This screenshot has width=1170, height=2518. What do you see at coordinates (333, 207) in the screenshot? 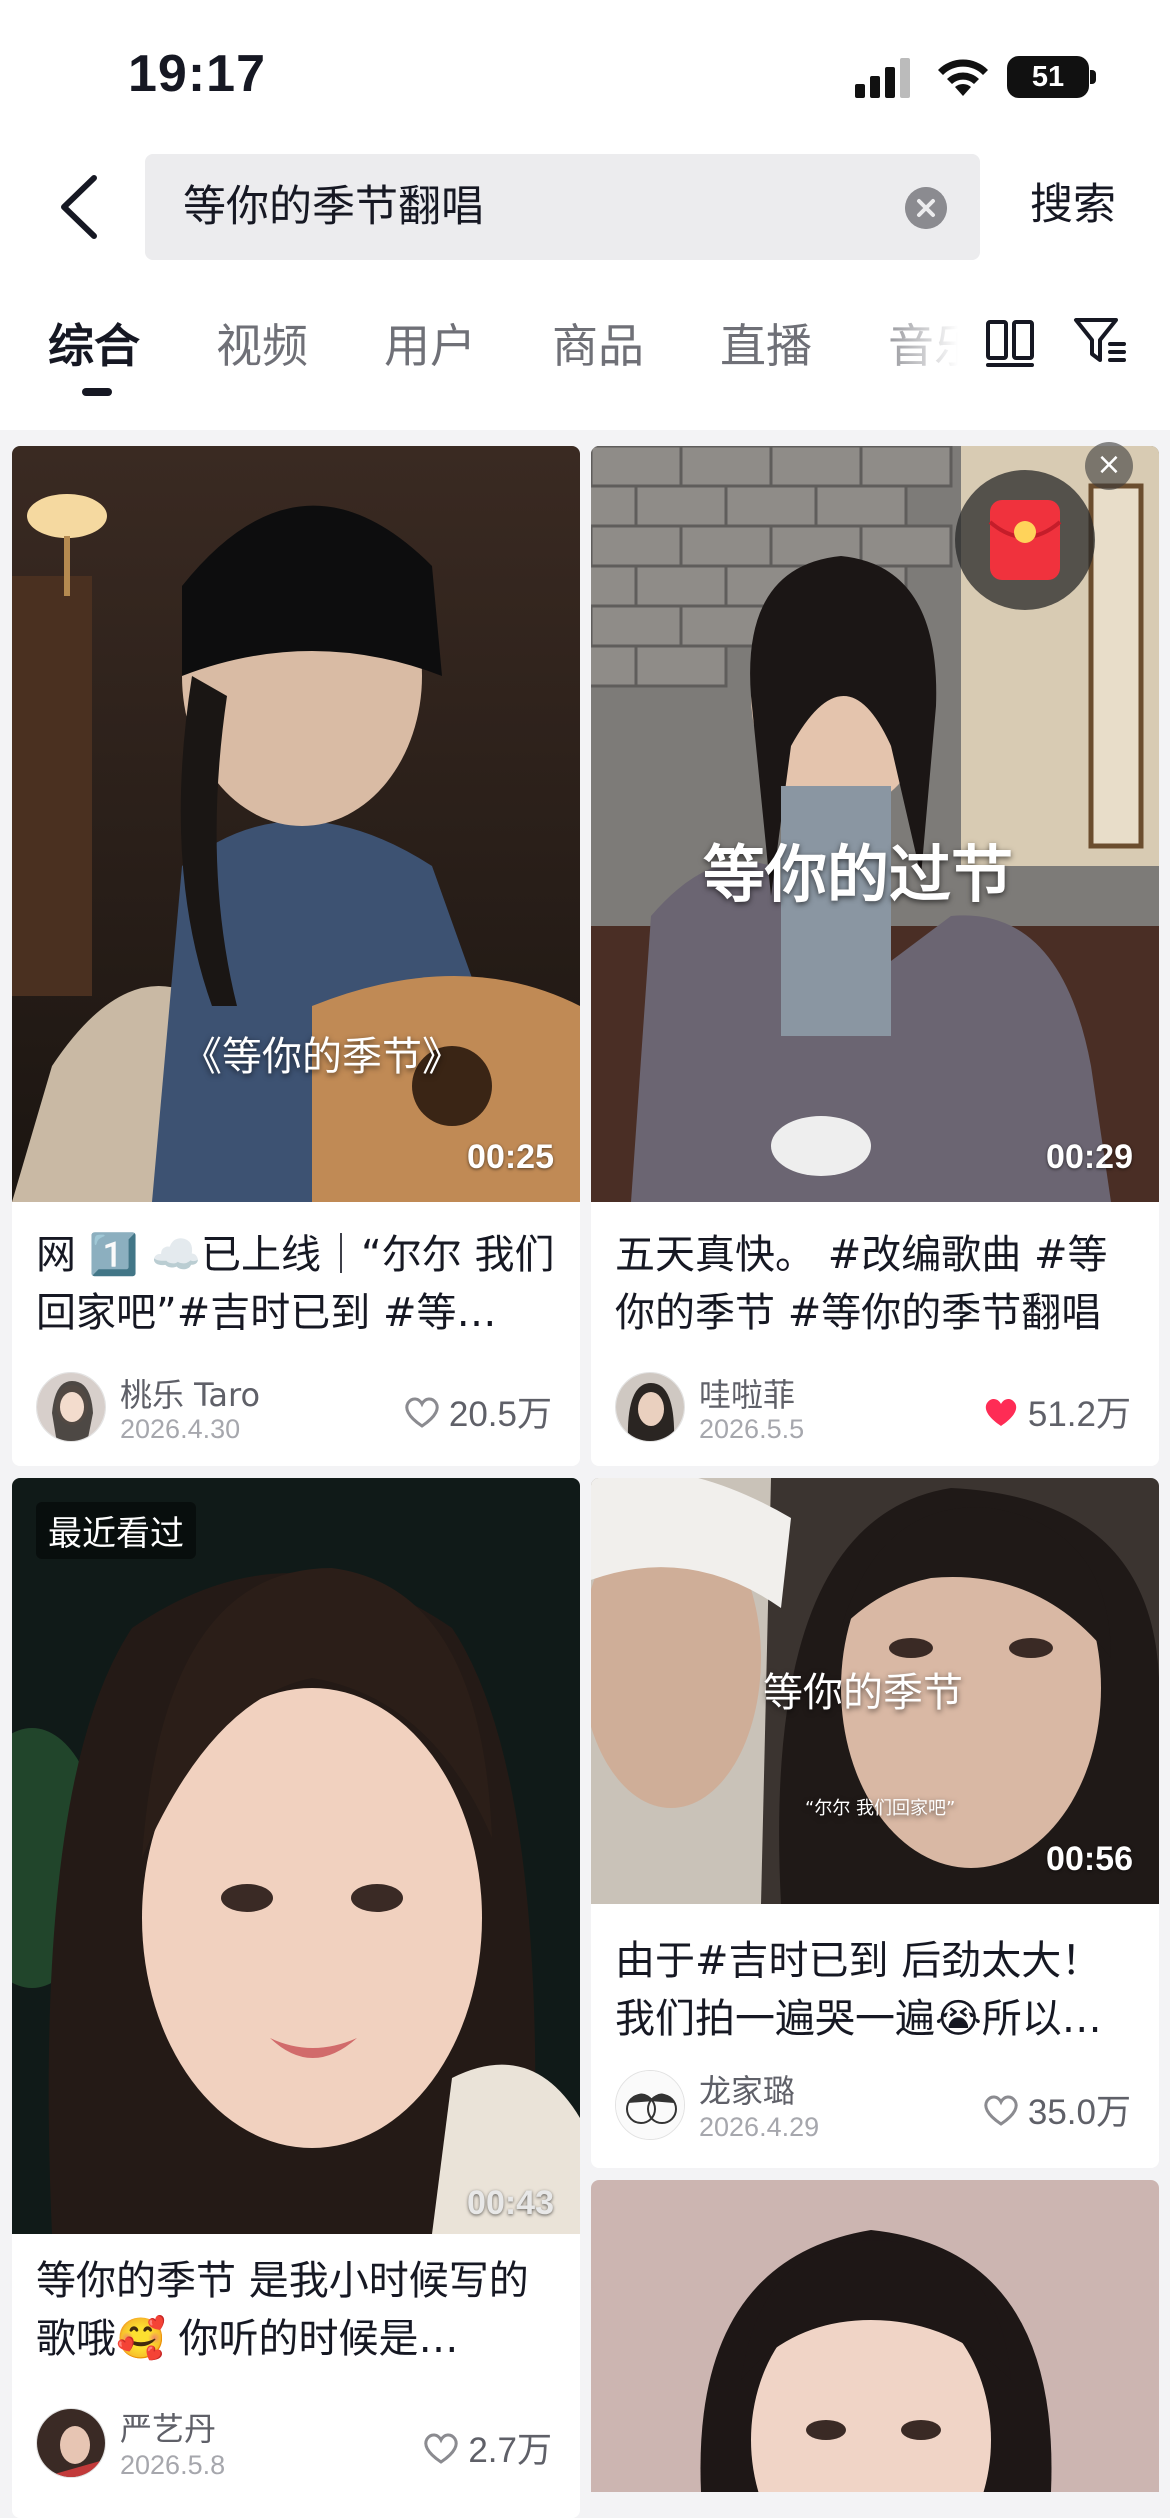
I see `search-query-text: 等你的季节翻唱` at bounding box center [333, 207].